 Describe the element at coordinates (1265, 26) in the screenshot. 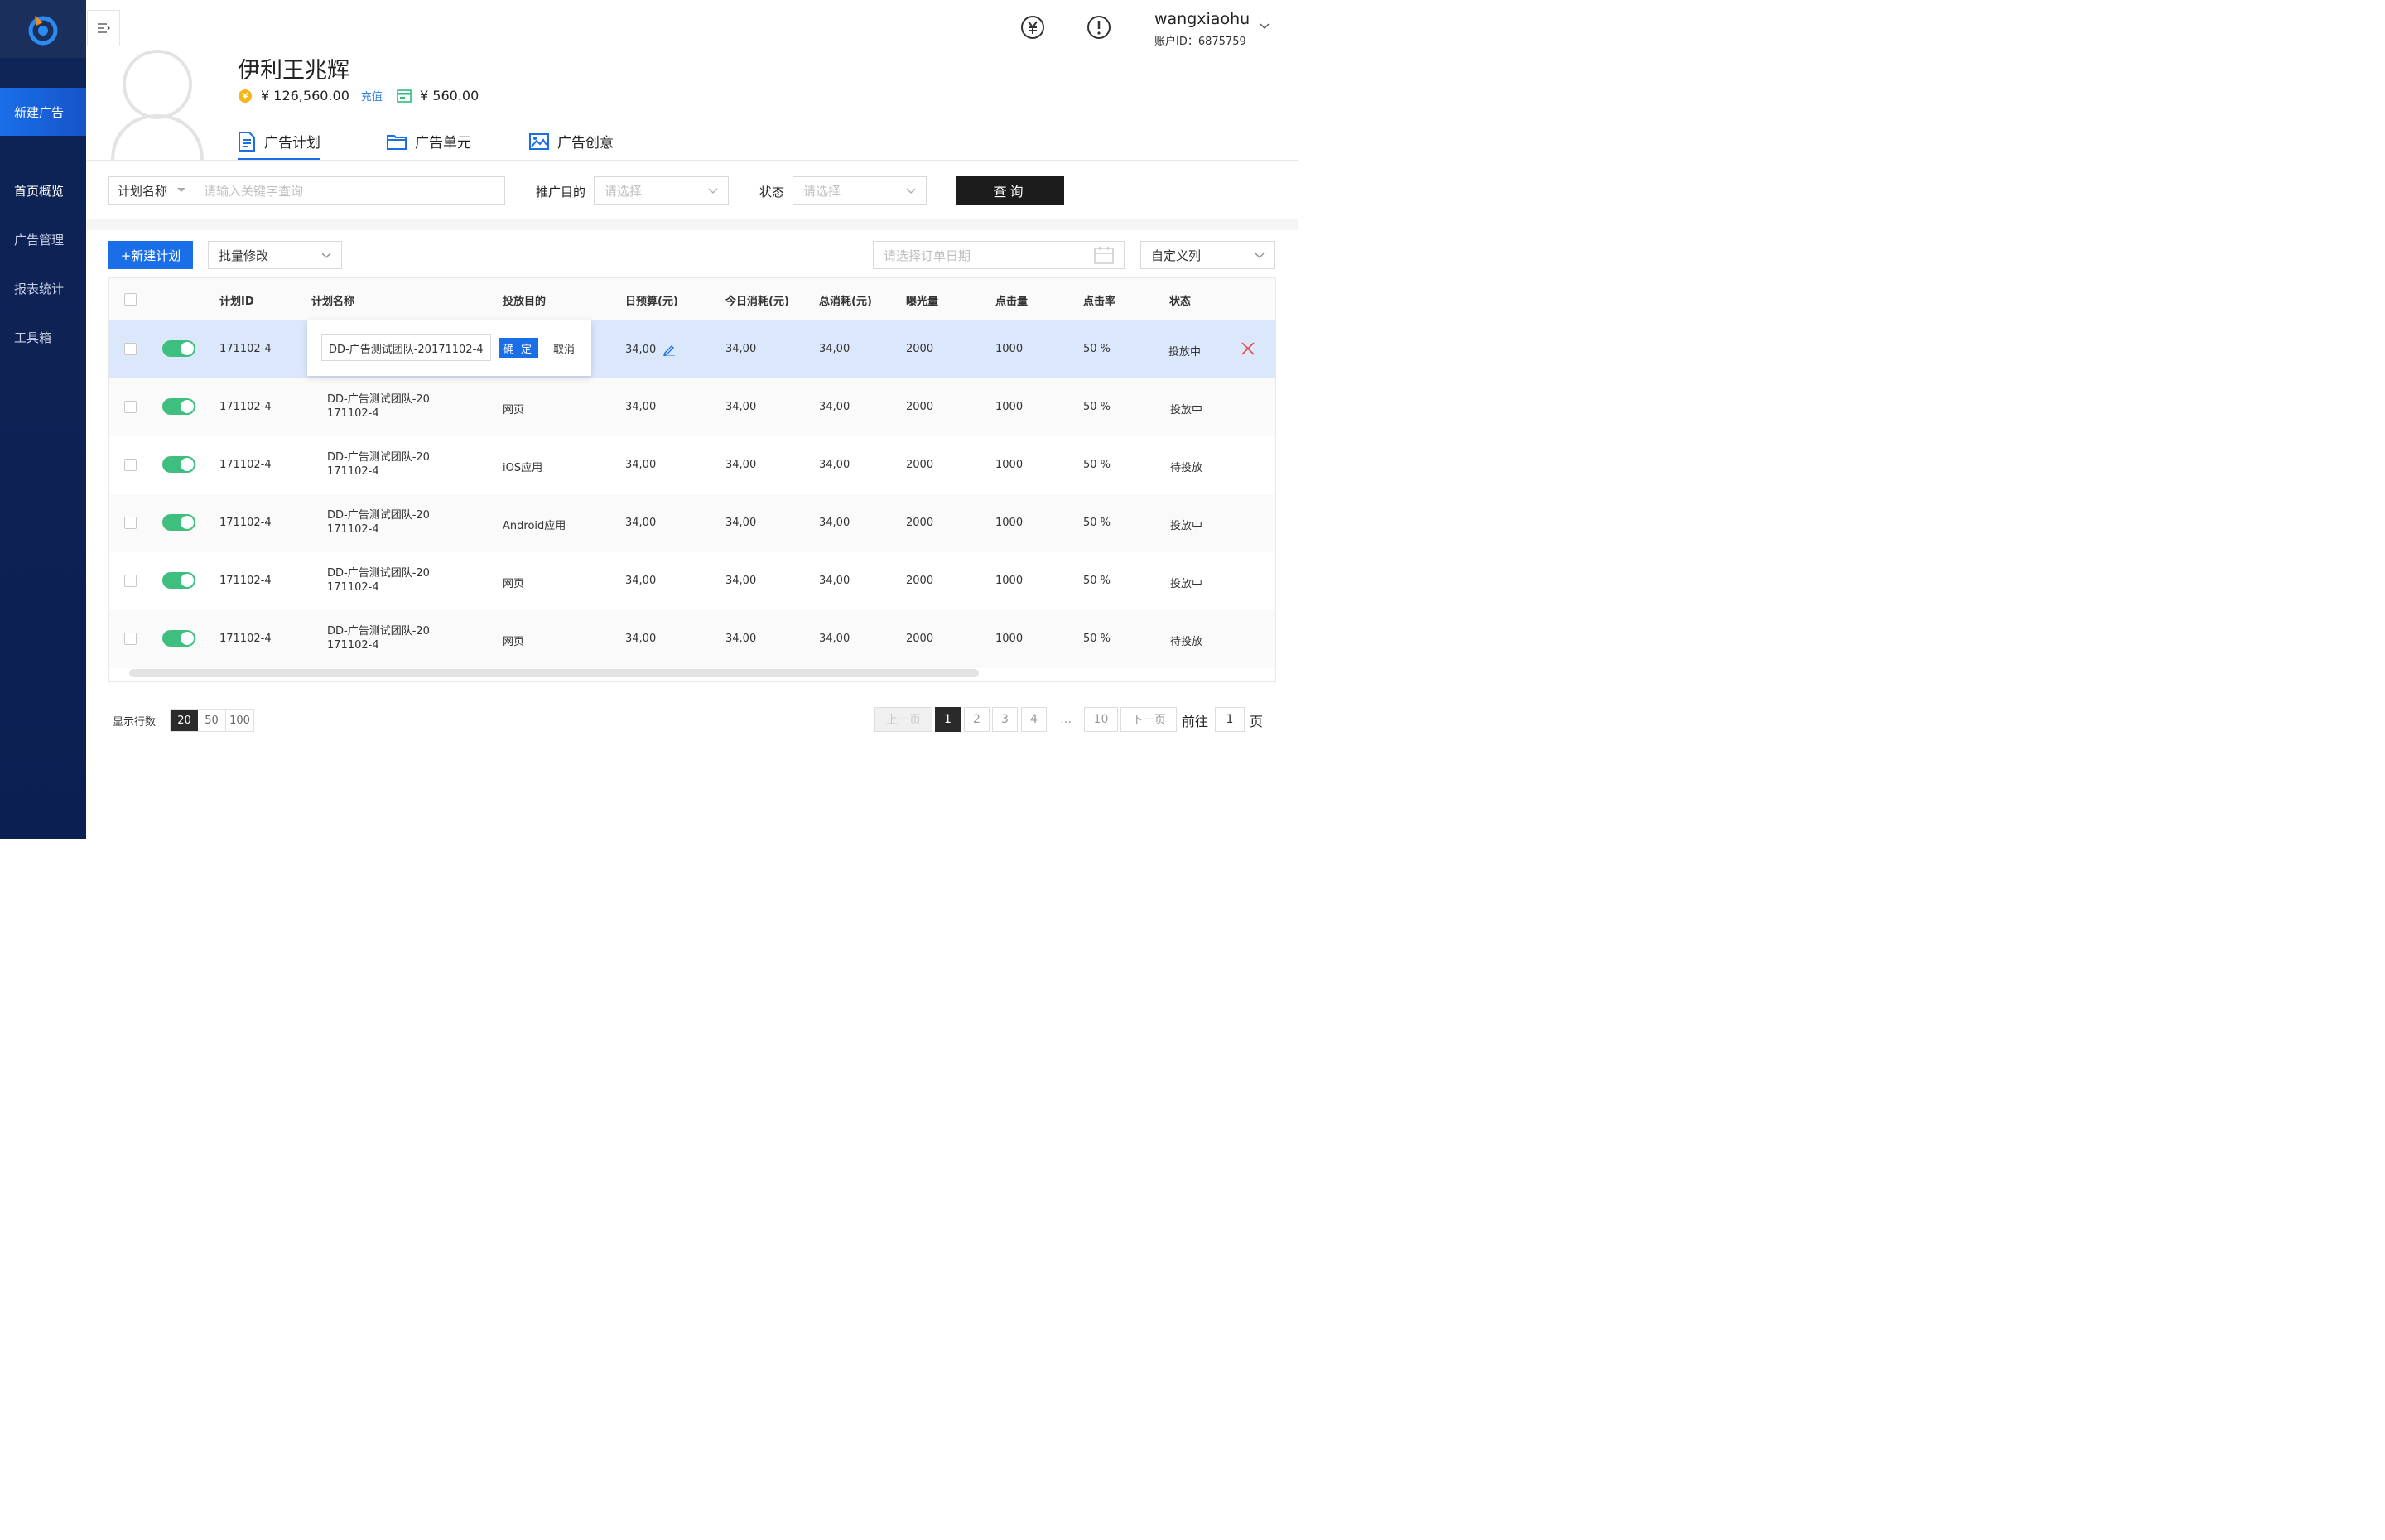

I see `chevron-down-icon` at that location.